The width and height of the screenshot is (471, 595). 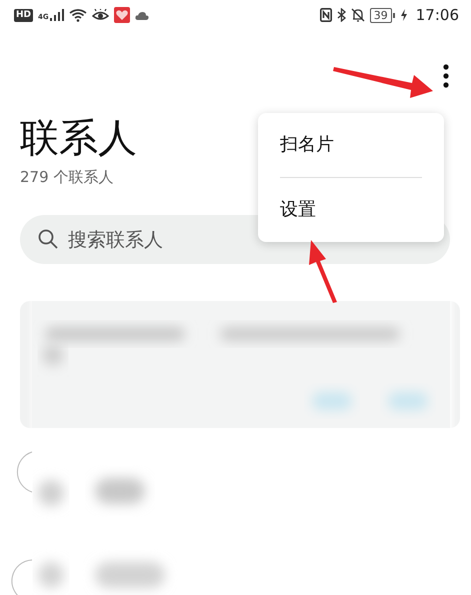 What do you see at coordinates (323, 271) in the screenshot?
I see `annotation-arrow` at bounding box center [323, 271].